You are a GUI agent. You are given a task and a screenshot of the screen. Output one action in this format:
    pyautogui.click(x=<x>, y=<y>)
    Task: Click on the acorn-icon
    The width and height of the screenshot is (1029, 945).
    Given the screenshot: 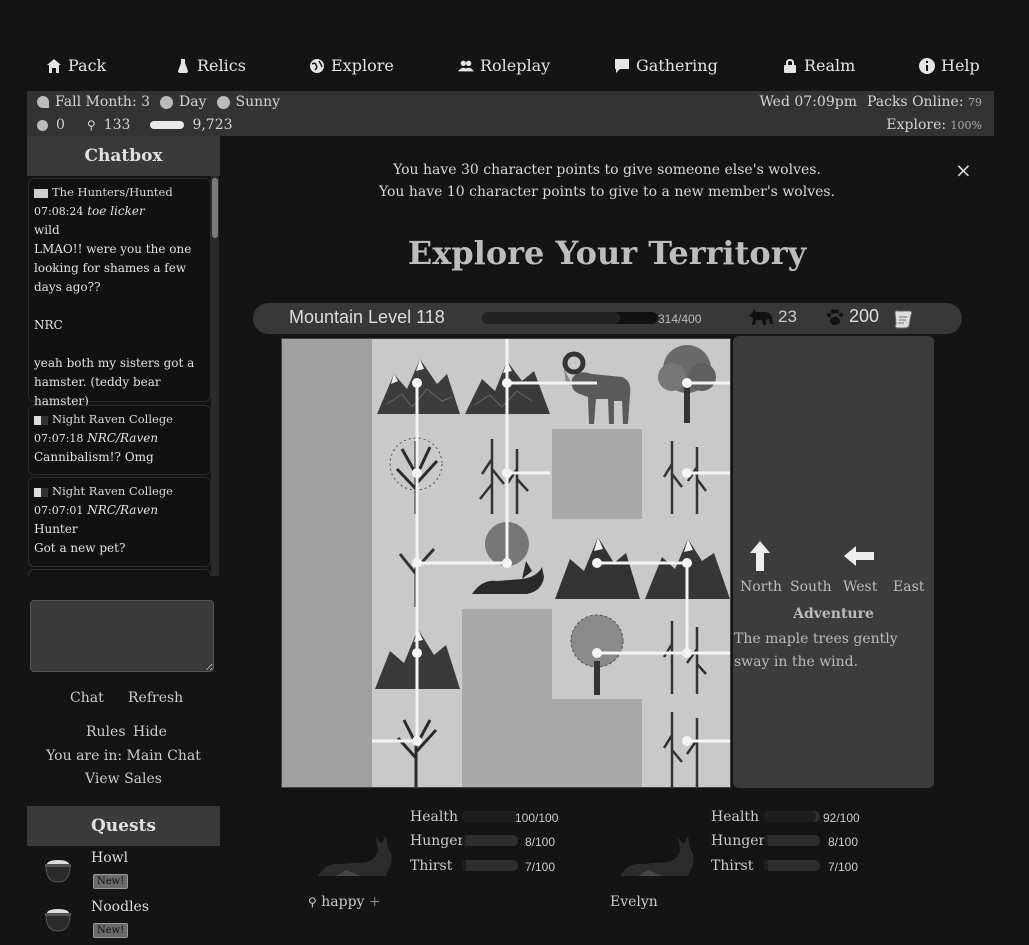 What is the action you would take?
    pyautogui.click(x=42, y=125)
    